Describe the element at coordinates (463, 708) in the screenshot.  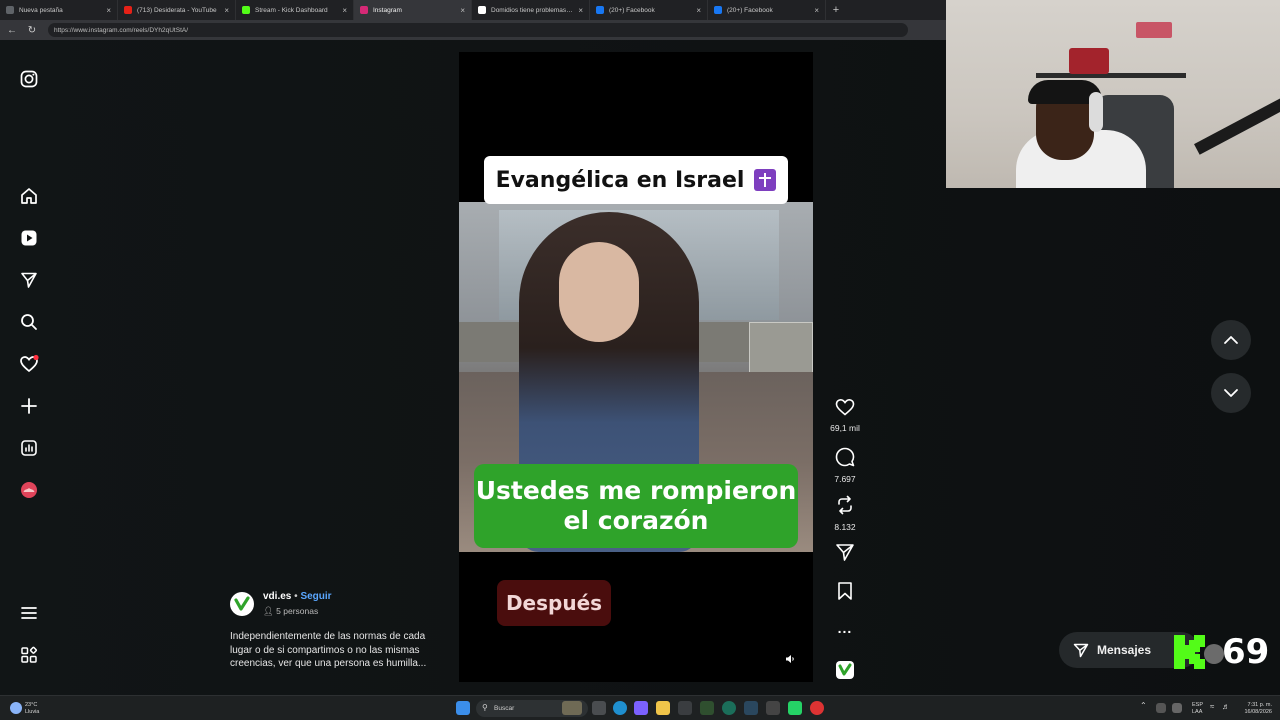
I see `windows-start-icon` at that location.